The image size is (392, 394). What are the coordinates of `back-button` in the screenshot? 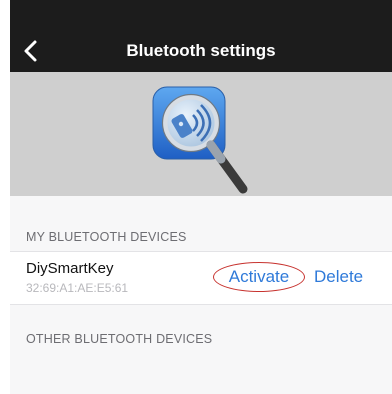 It's located at (31, 51).